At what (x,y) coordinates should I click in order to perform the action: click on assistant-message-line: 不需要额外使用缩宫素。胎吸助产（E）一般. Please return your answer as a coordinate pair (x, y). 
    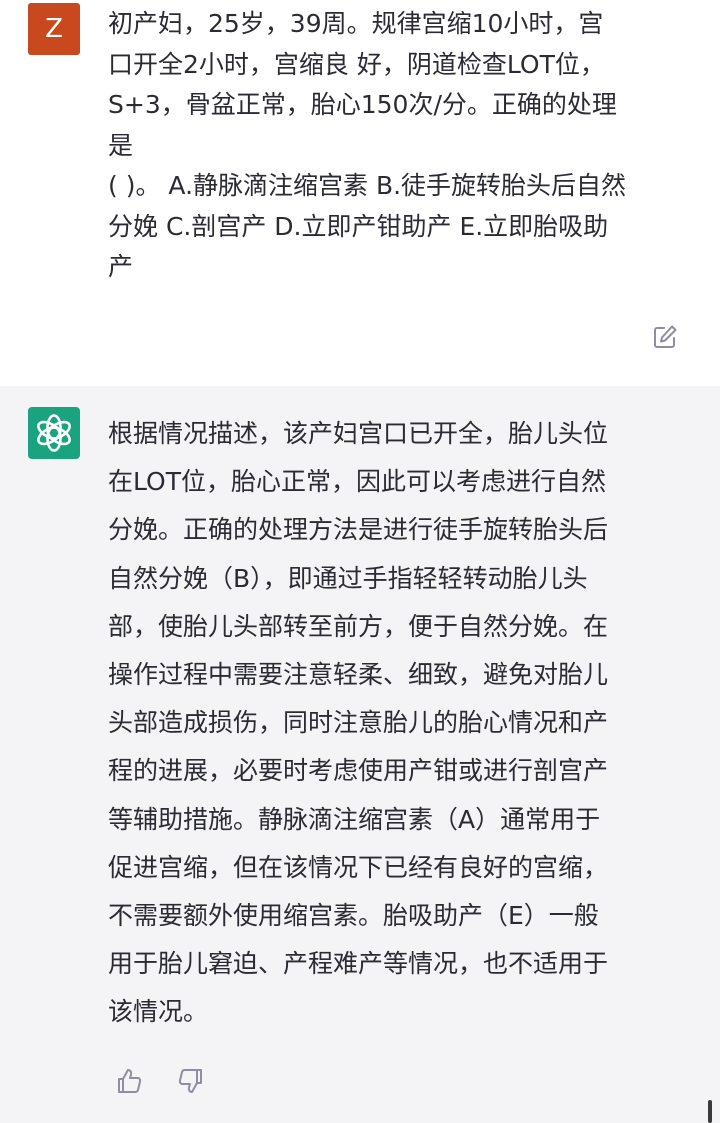
    Looking at the image, I should click on (353, 915).